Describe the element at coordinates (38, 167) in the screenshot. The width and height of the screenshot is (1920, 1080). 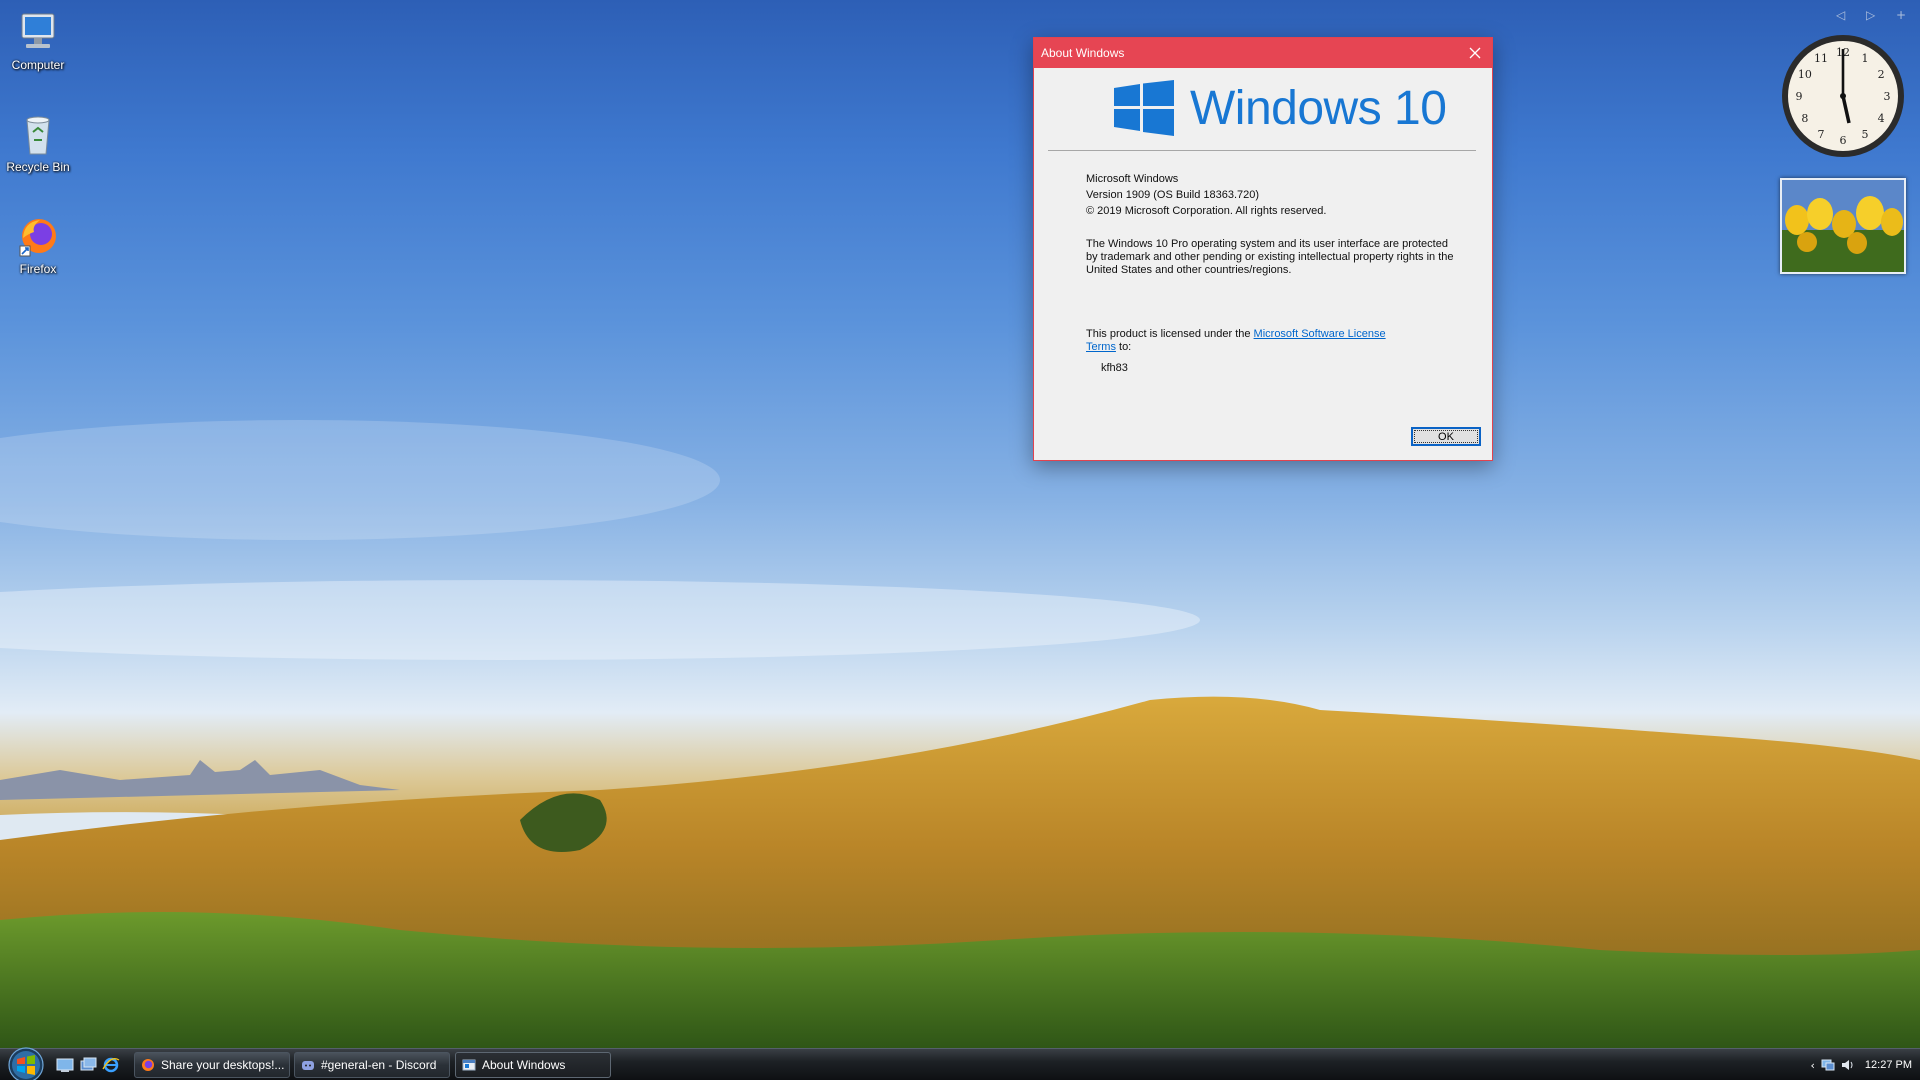
I see `desktop-icon-label: Recycle Bin` at that location.